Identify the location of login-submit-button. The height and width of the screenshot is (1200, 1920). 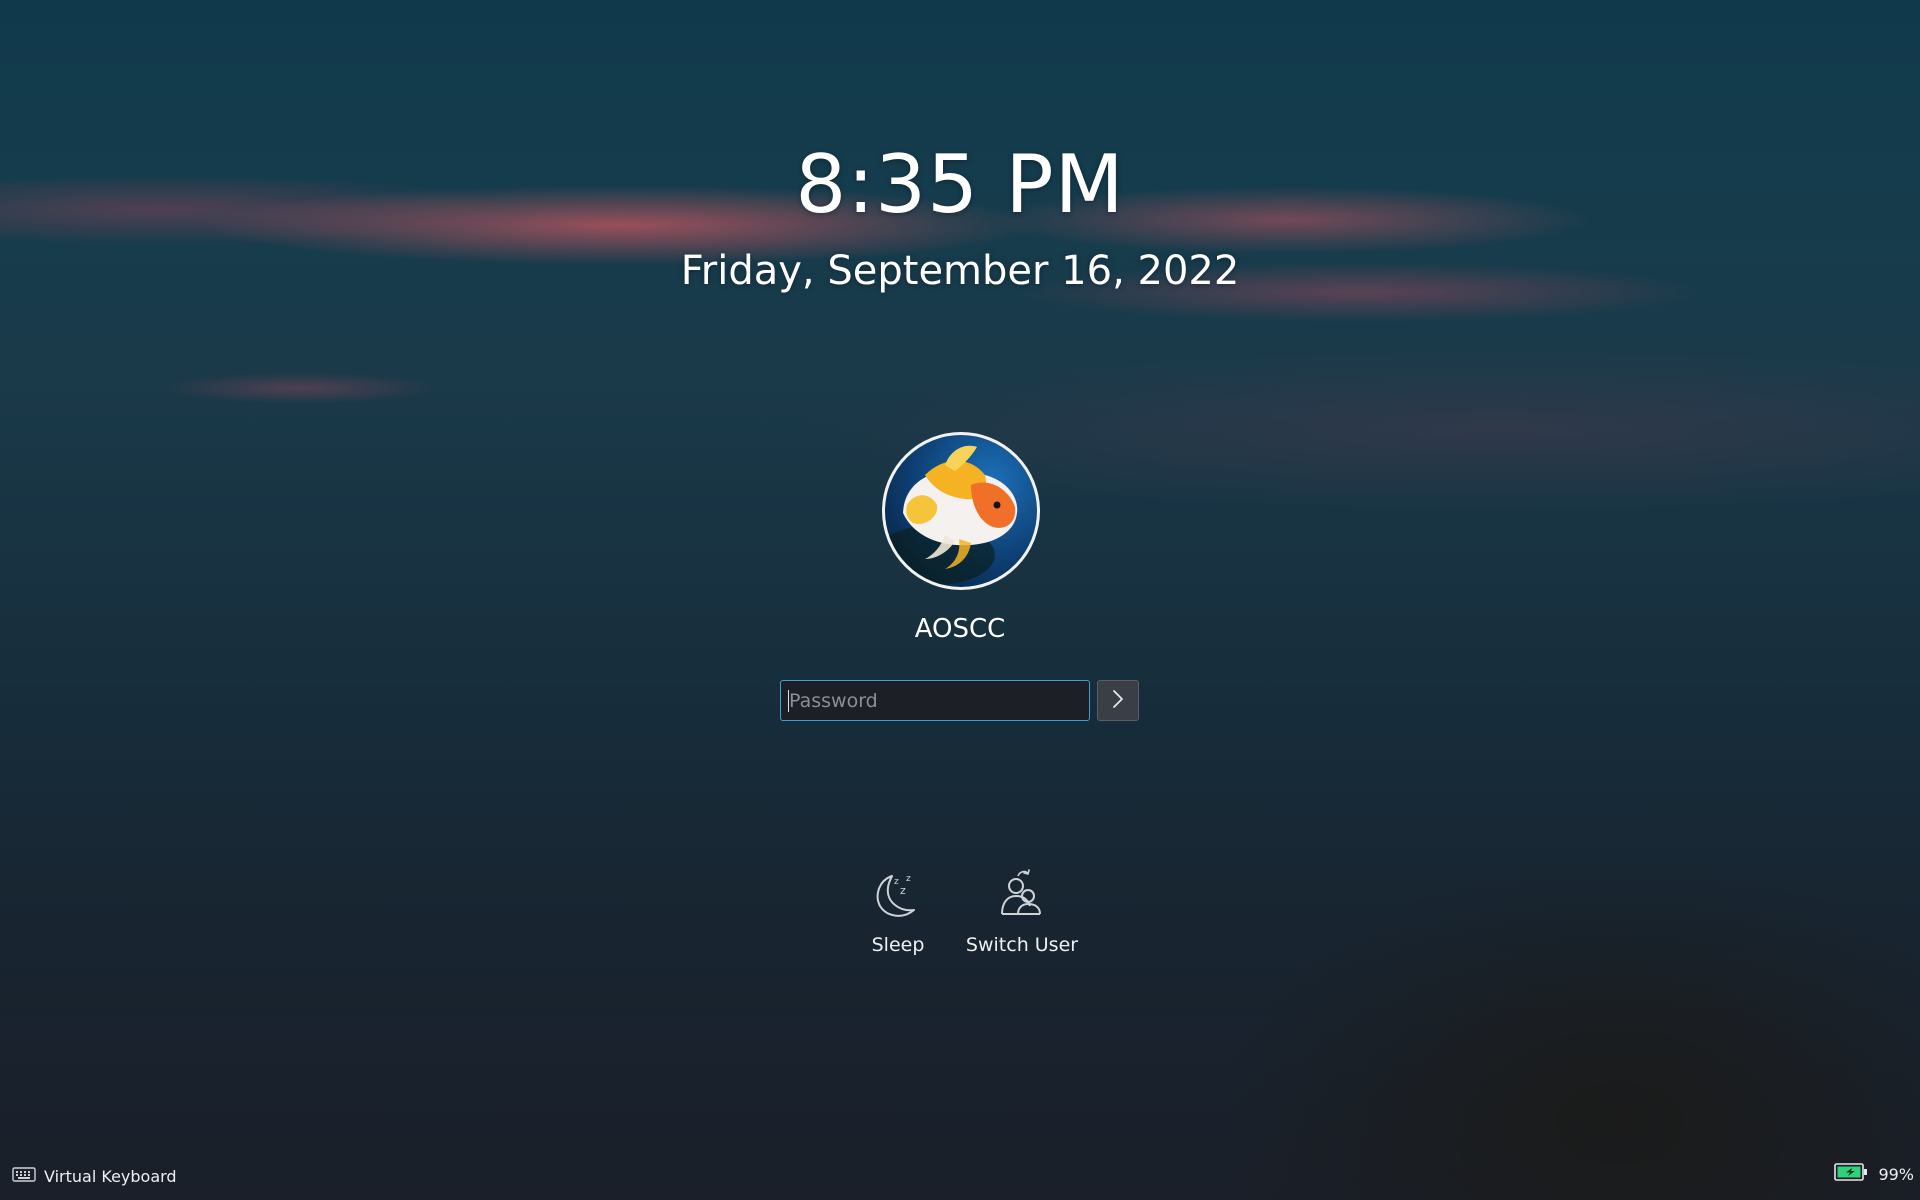
(1118, 700).